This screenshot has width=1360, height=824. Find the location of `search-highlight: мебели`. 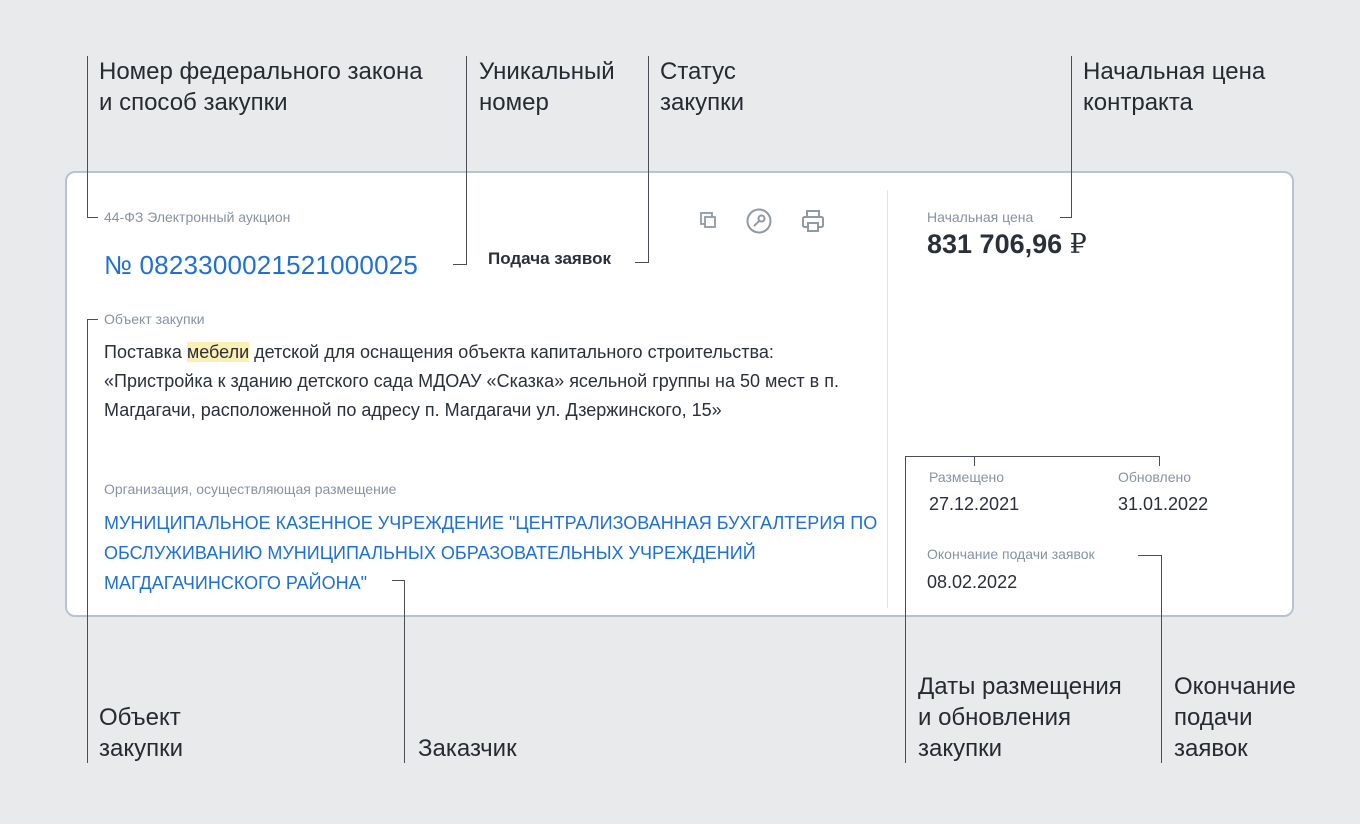

search-highlight: мебели is located at coordinates (218, 352).